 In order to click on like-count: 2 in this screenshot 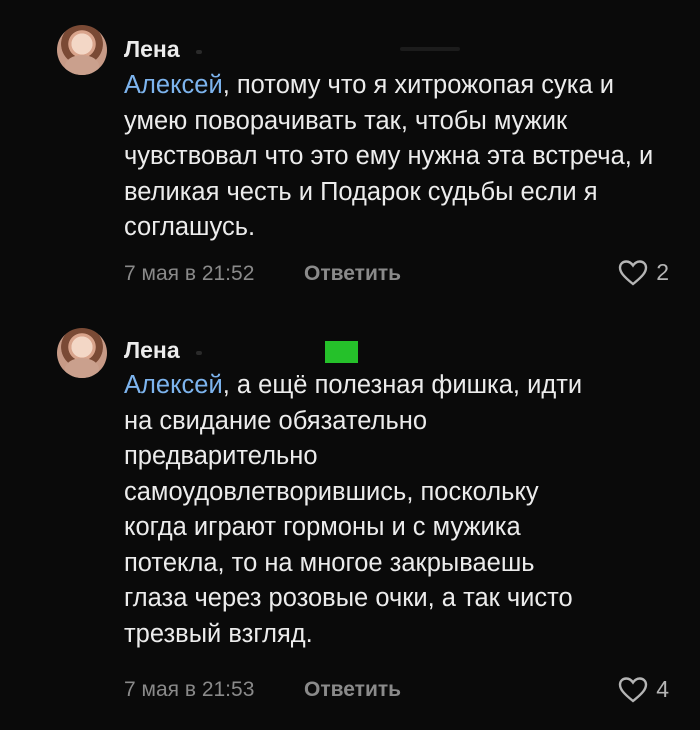, I will do `click(662, 272)`.